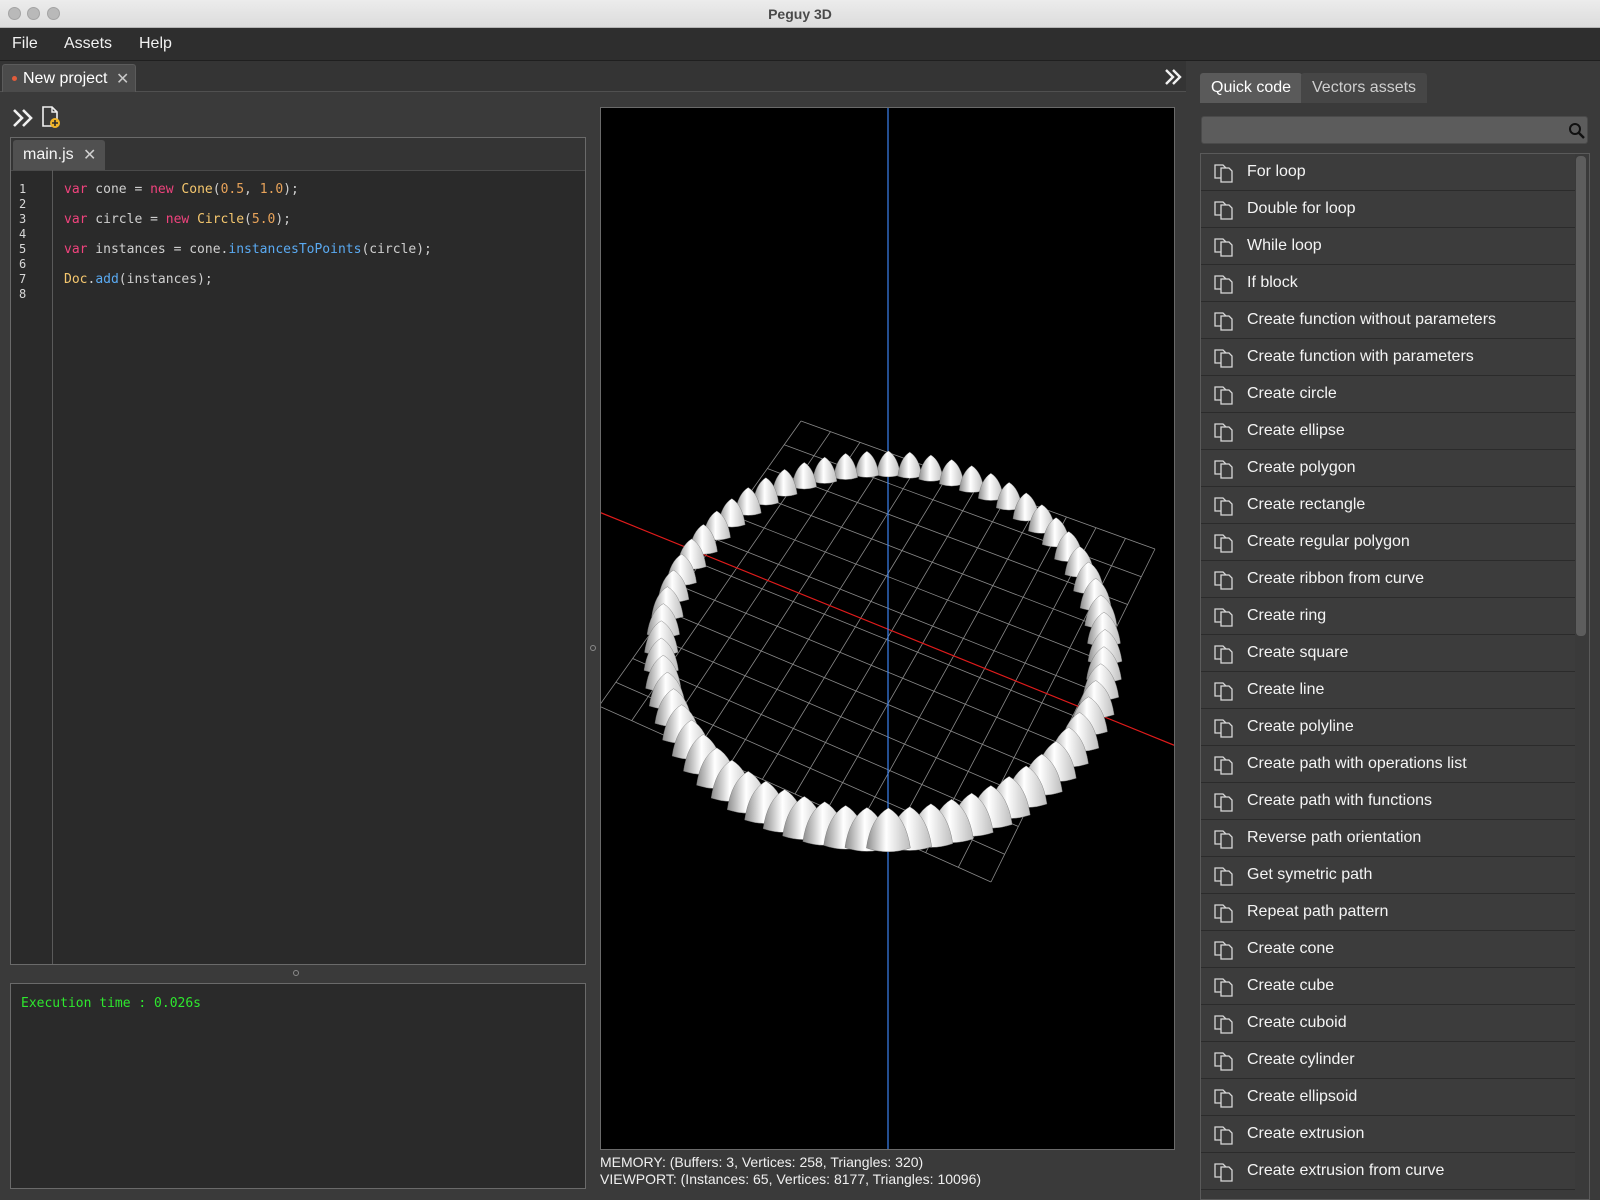 Image resolution: width=1600 pixels, height=1200 pixels. Describe the element at coordinates (1577, 131) in the screenshot. I see `search-icon` at that location.